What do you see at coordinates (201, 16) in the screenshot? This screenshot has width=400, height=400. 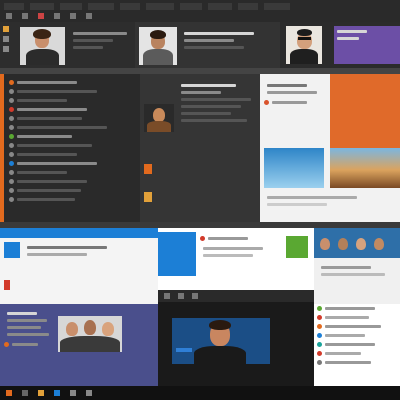 I see `toolbar-icons-row` at bounding box center [201, 16].